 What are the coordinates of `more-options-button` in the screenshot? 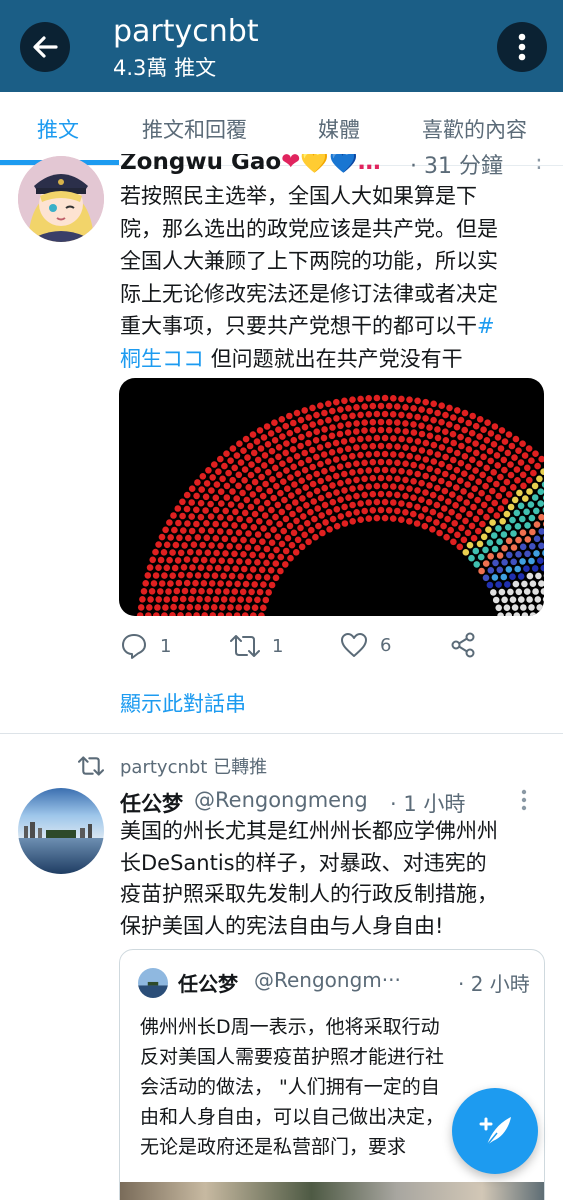 It's located at (522, 47).